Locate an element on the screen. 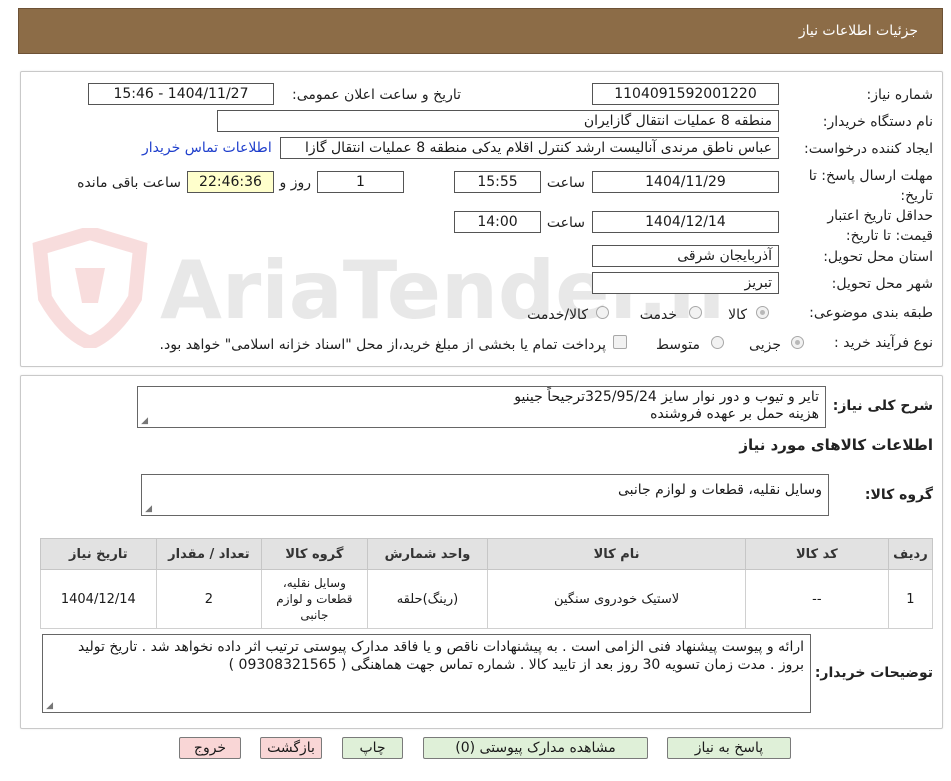  col-header-unit: واحد شمارش is located at coordinates (427, 554).